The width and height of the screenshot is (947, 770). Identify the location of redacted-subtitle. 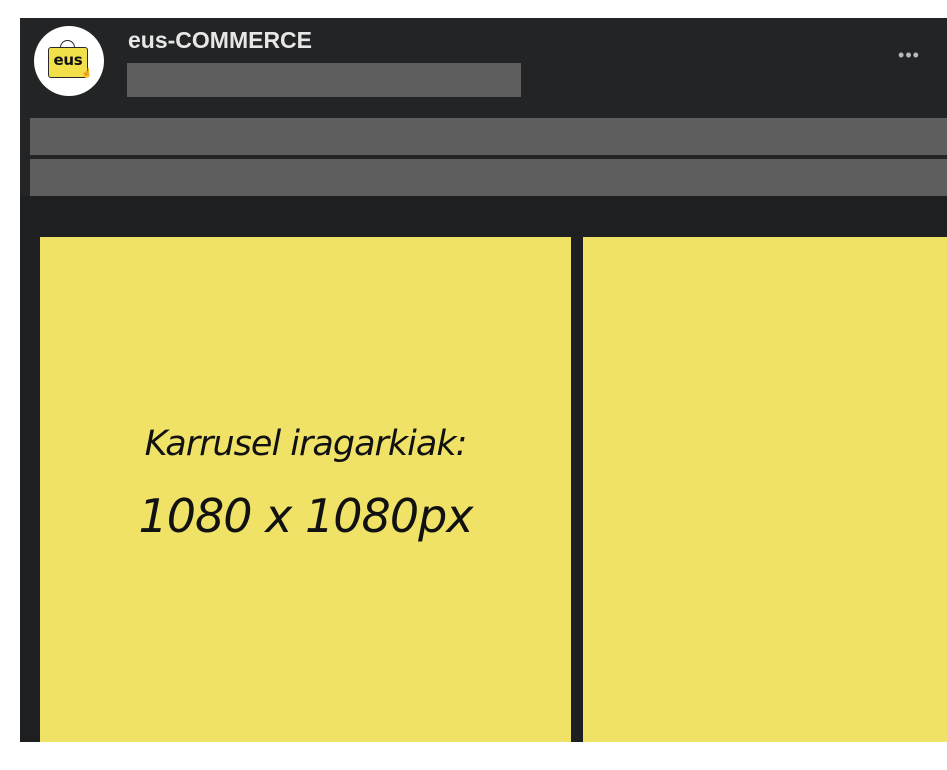
(324, 80).